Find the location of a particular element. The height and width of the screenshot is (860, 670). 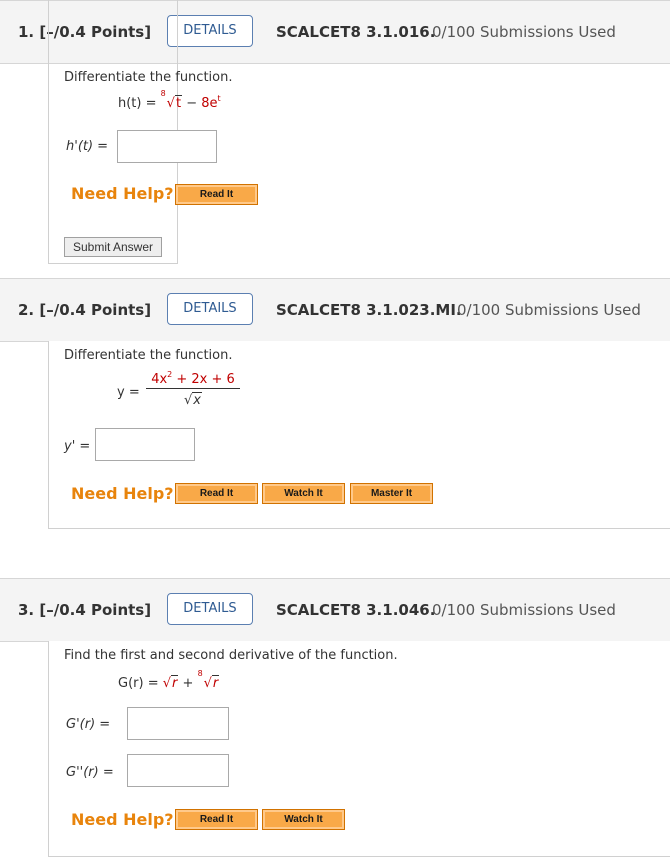

question-2-denominator: √x is located at coordinates (193, 400).